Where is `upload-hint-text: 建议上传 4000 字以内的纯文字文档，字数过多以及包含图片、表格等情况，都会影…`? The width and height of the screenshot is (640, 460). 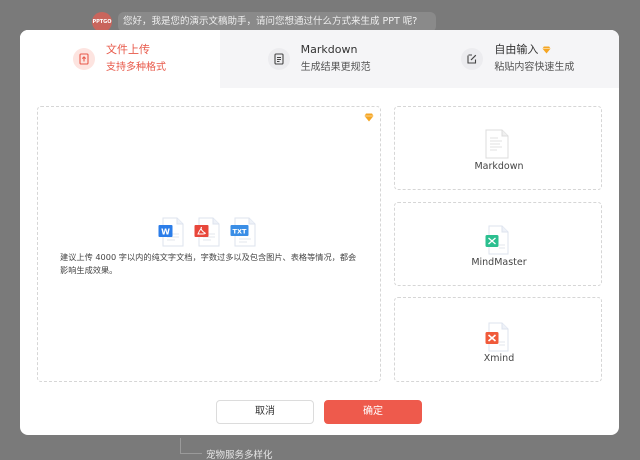 upload-hint-text: 建议上传 4000 字以内的纯文字文档，字数过多以及包含图片、表格等情况，都会影… is located at coordinates (208, 263).